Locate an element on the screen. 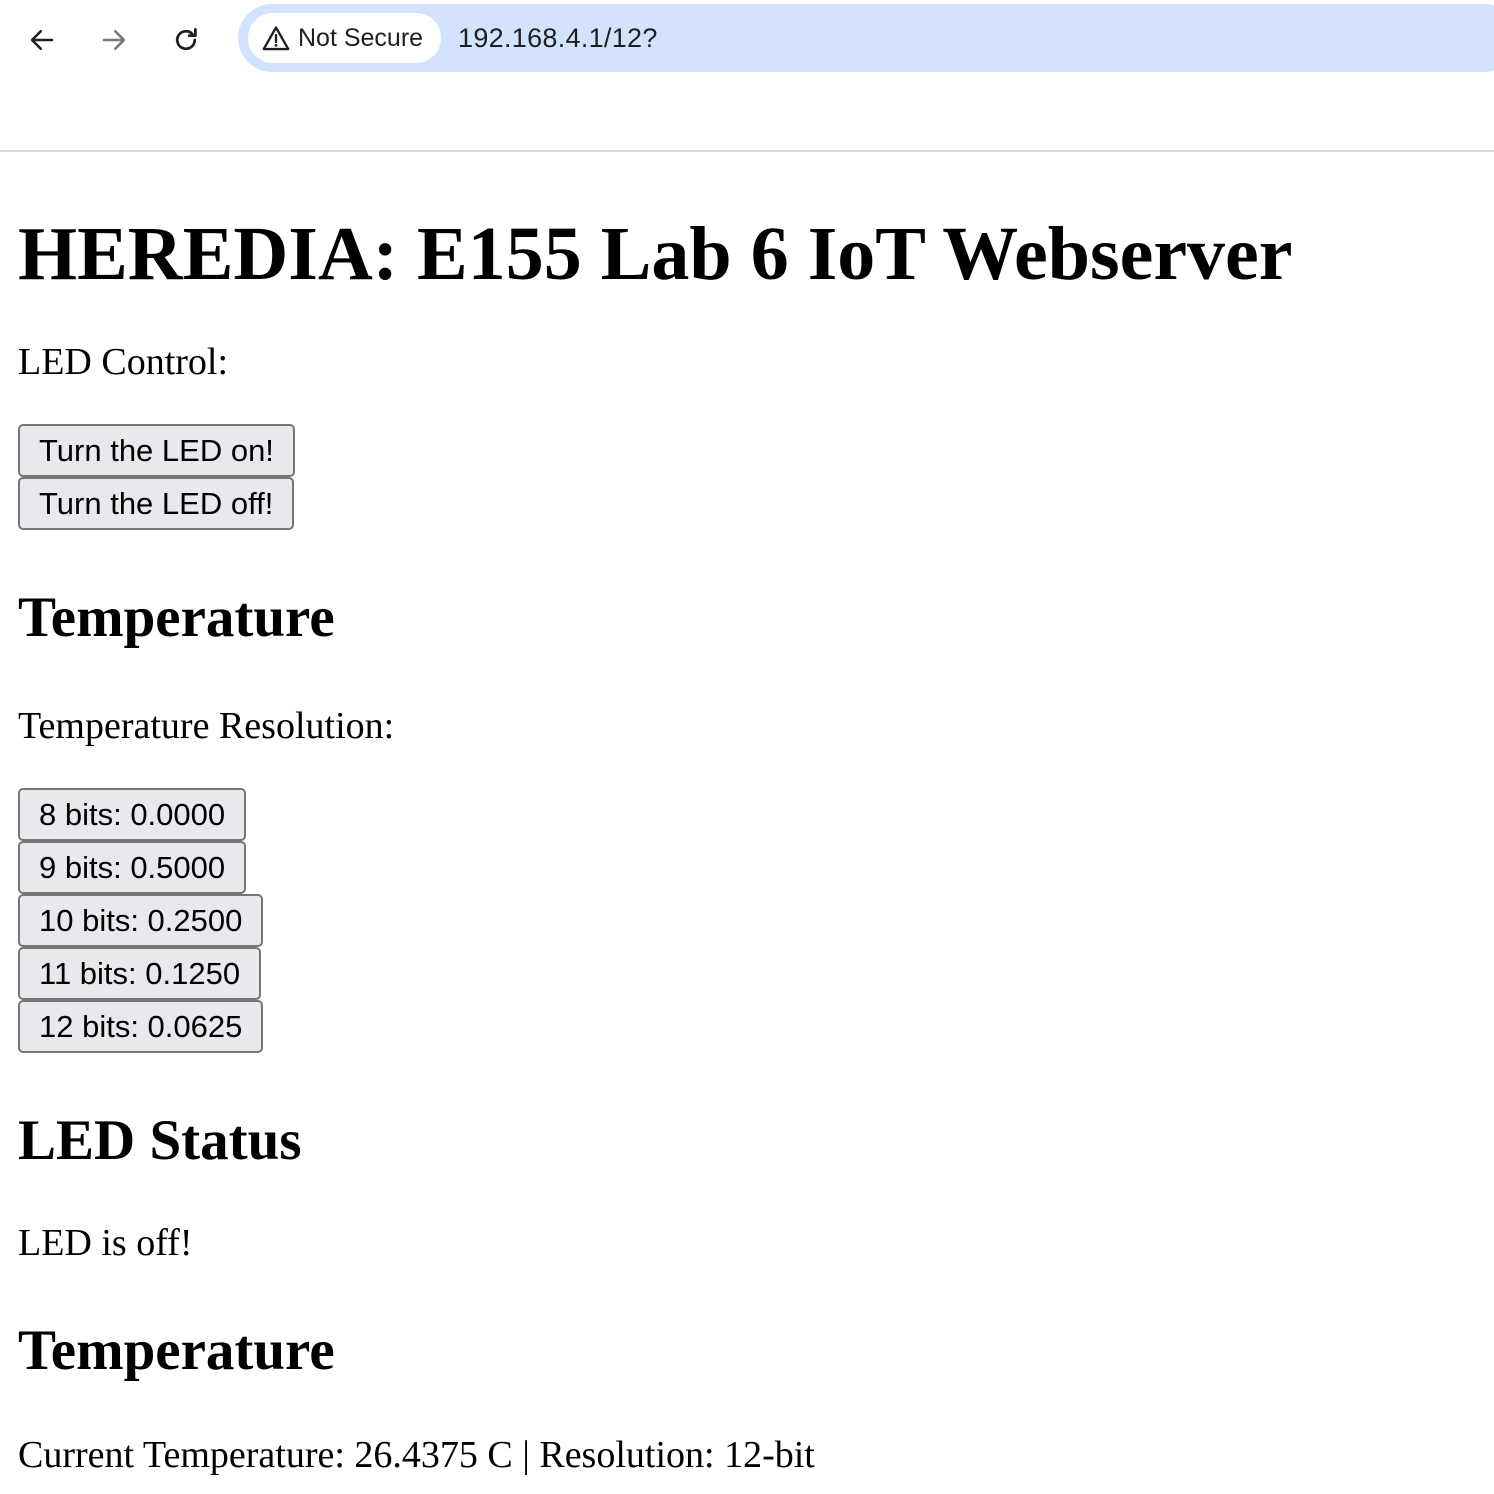 Image resolution: width=1494 pixels, height=1494 pixels. arrow-right-icon is located at coordinates (114, 40).